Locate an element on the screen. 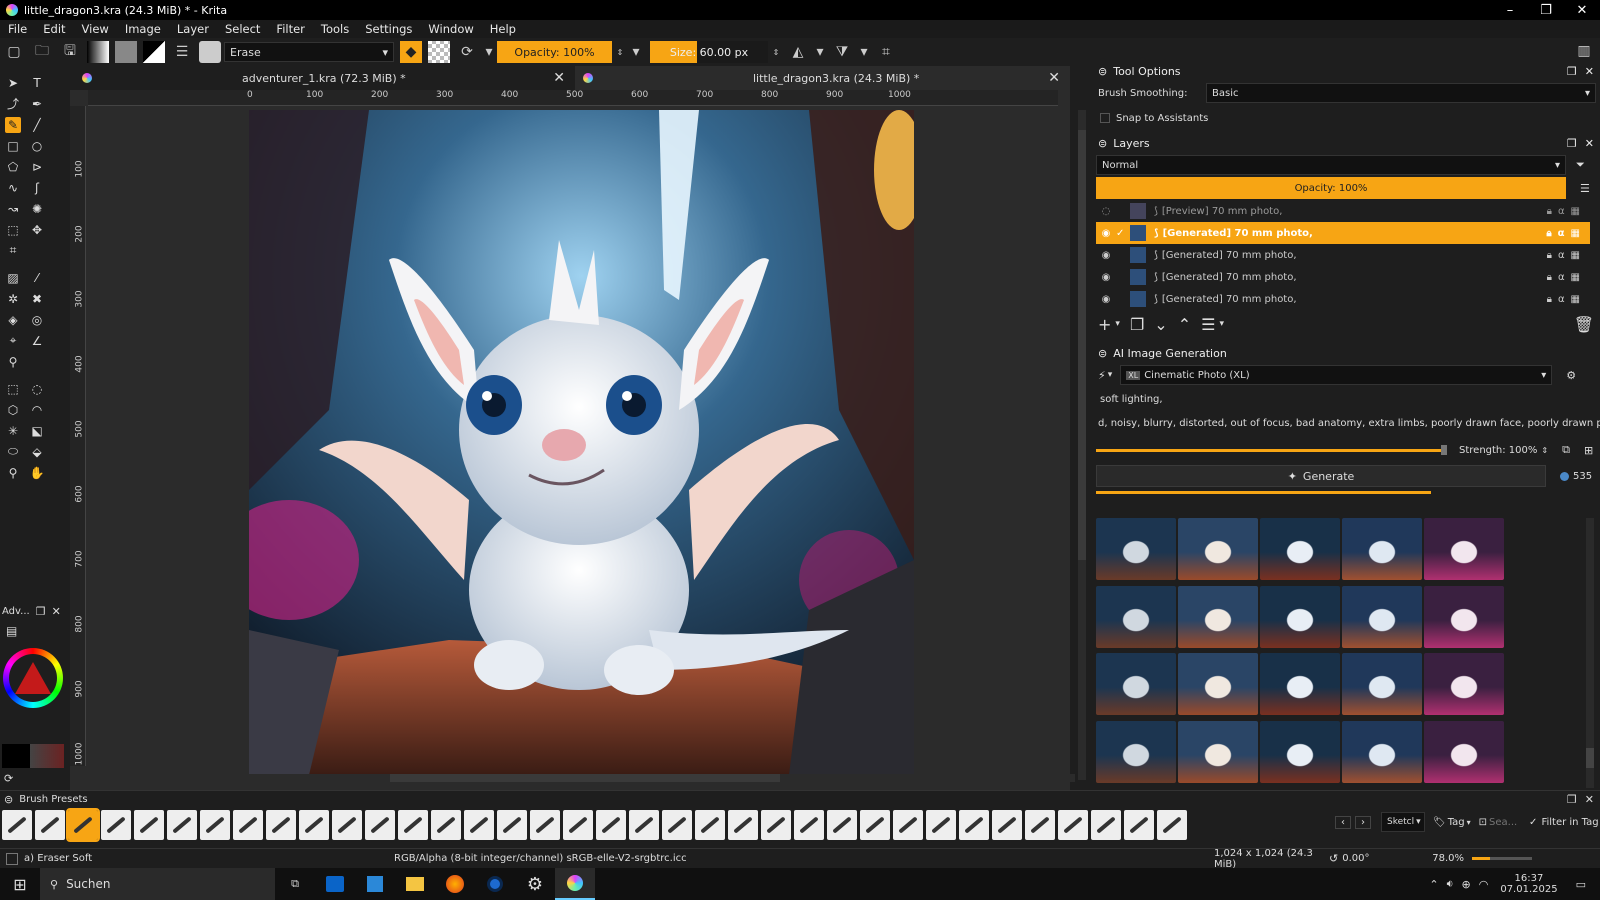 Image resolution: width=1600 pixels, height=900 pixels. freehand-path-icon: ʃ is located at coordinates (37, 188).